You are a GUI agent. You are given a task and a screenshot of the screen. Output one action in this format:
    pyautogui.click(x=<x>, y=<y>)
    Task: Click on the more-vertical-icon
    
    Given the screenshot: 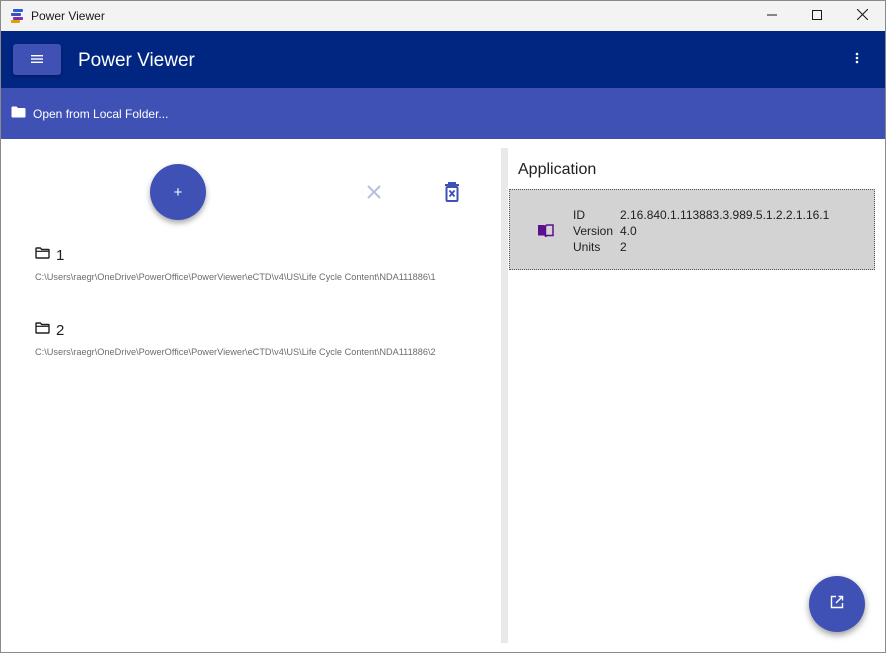 What is the action you would take?
    pyautogui.click(x=857, y=60)
    